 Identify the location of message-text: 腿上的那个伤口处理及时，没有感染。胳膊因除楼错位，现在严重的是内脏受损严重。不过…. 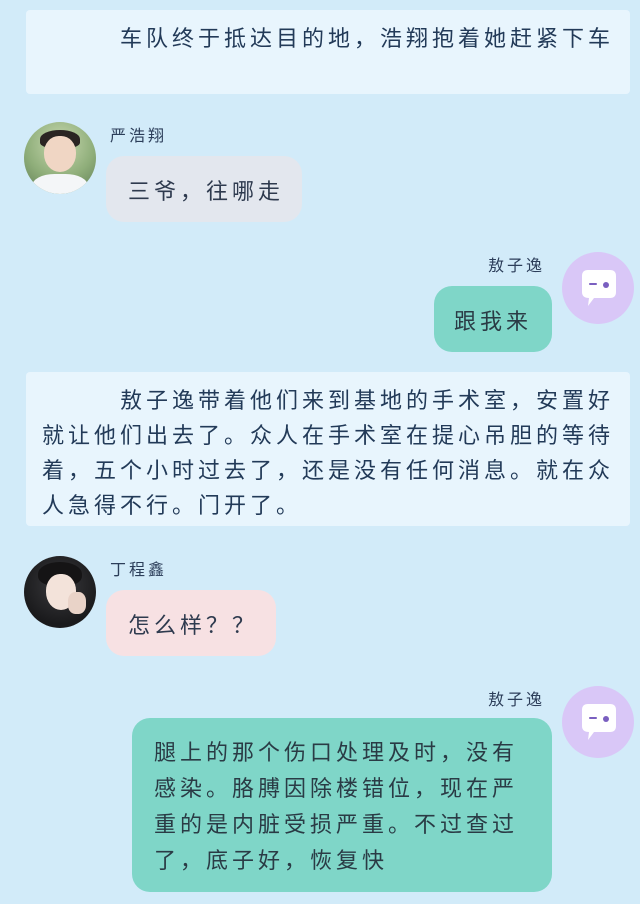
(336, 807).